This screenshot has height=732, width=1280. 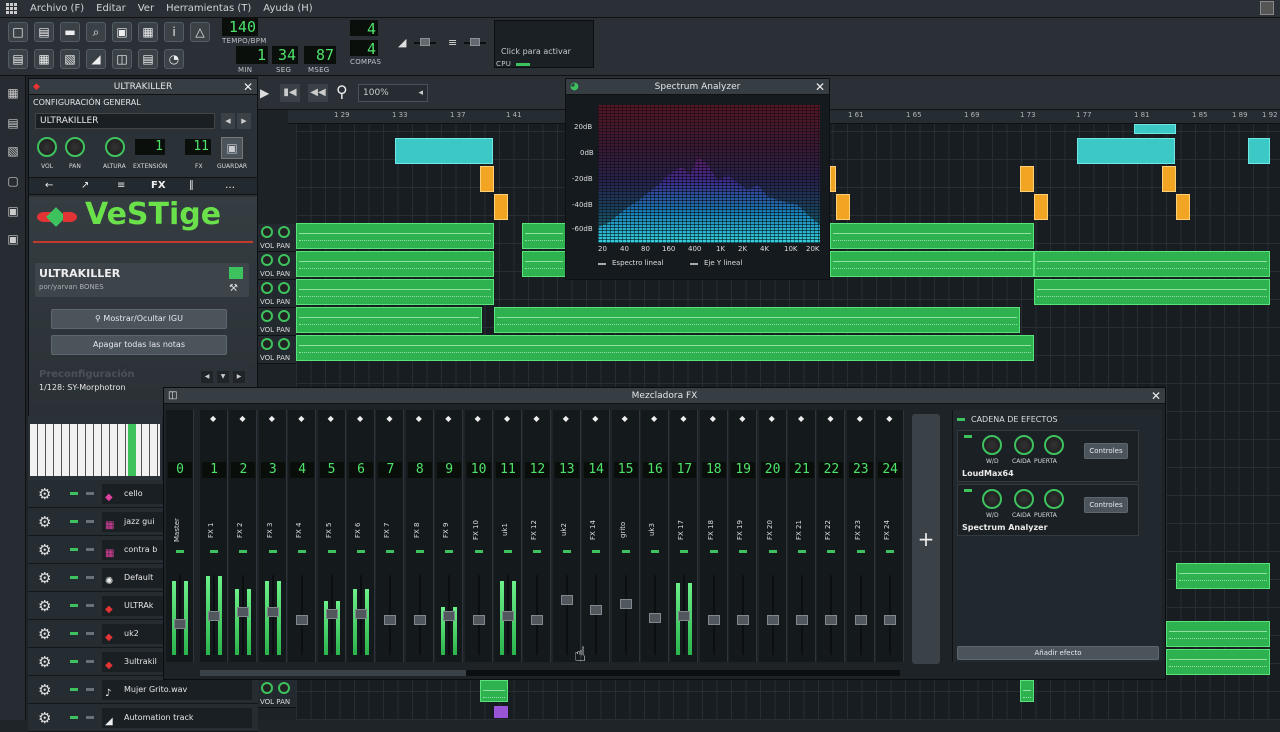 I want to click on menu-ayuda: Ayuda (H), so click(x=287, y=8).